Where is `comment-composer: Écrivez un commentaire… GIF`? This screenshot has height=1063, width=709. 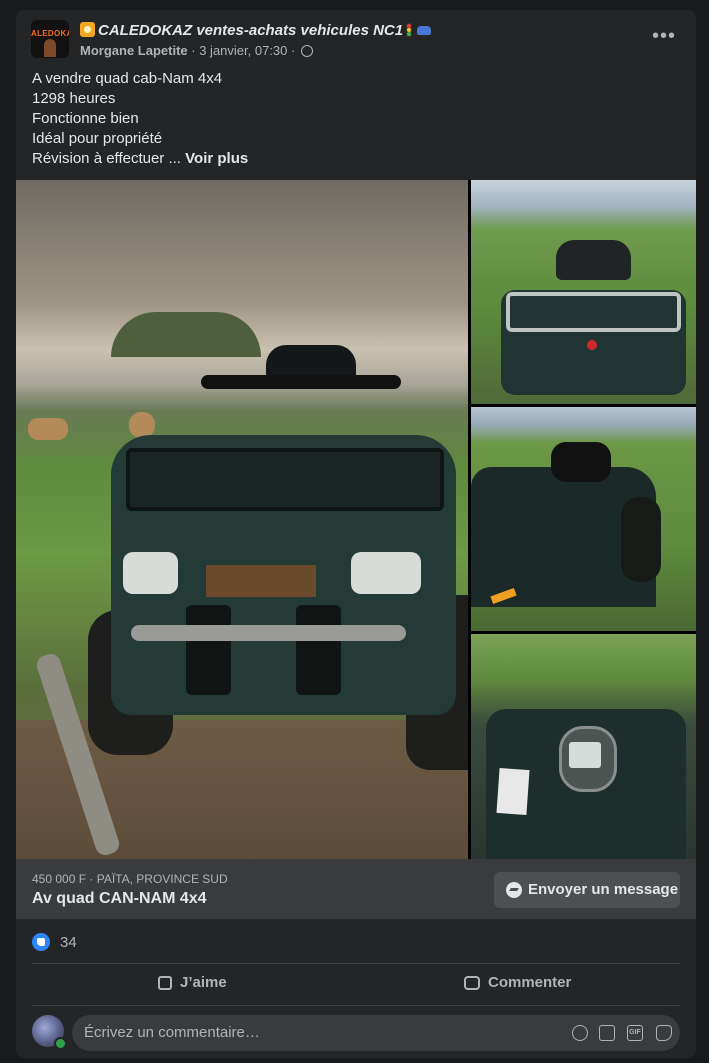 comment-composer: Écrivez un commentaire… GIF is located at coordinates (356, 1033).